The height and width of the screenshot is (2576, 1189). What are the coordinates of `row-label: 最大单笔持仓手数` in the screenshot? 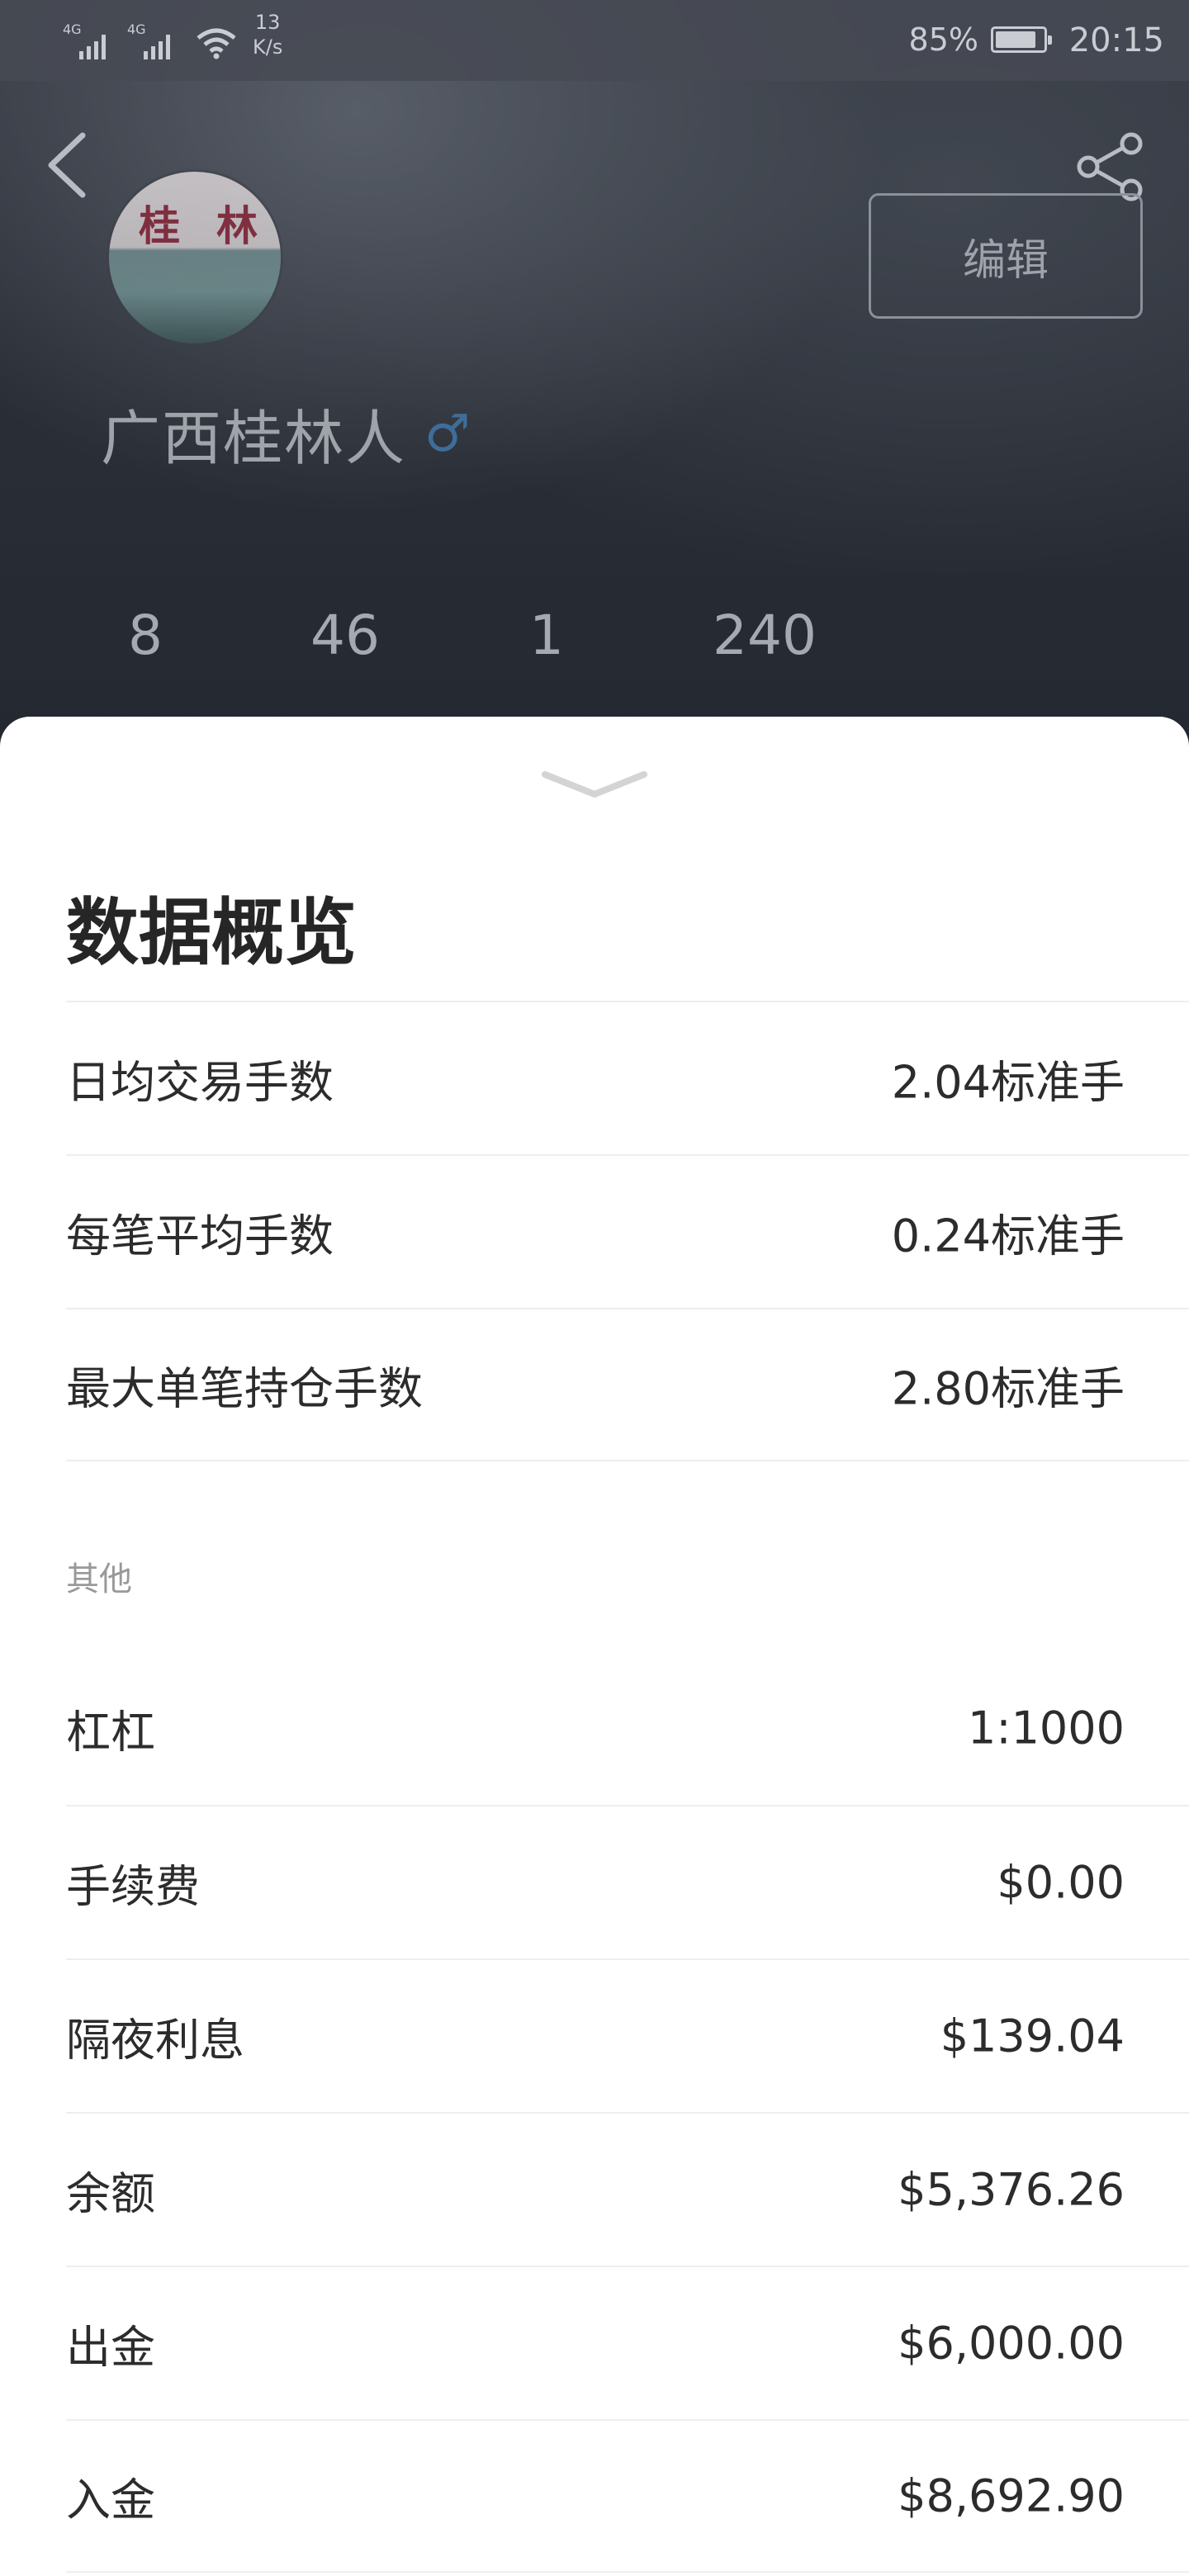 It's located at (244, 1388).